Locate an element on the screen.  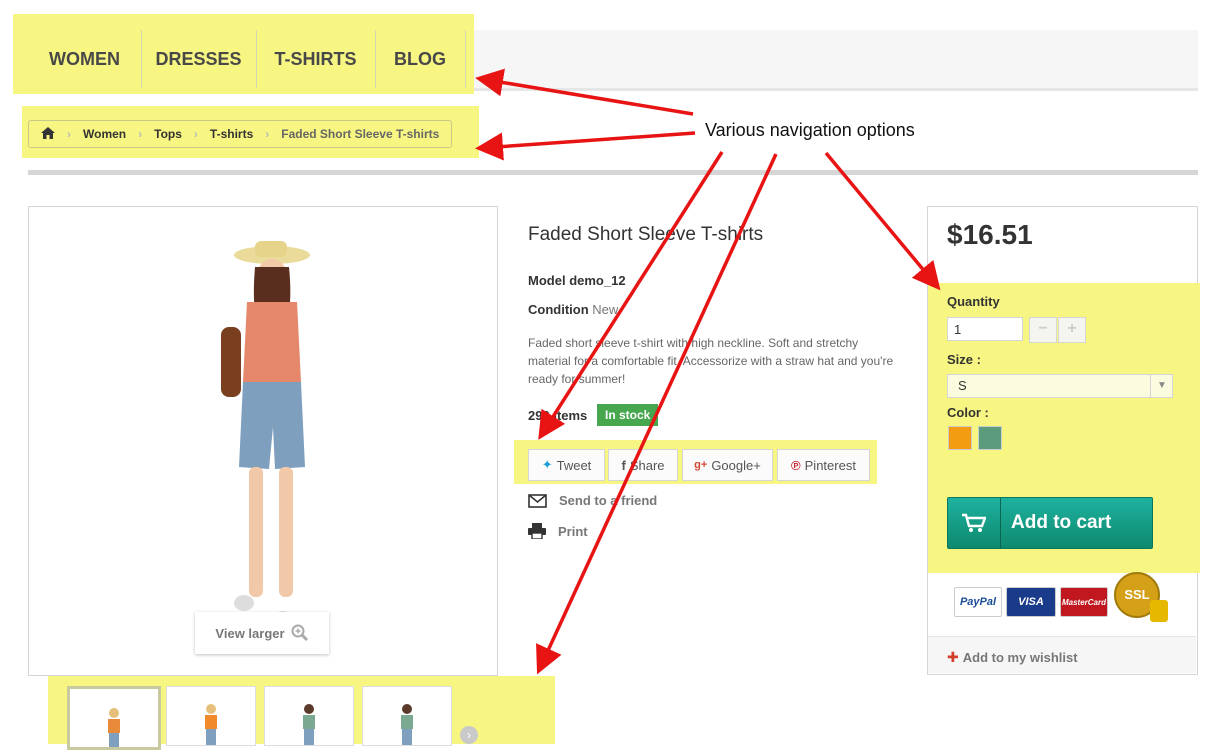
send-to-friend-label: Send to a friend is located at coordinates (608, 500).